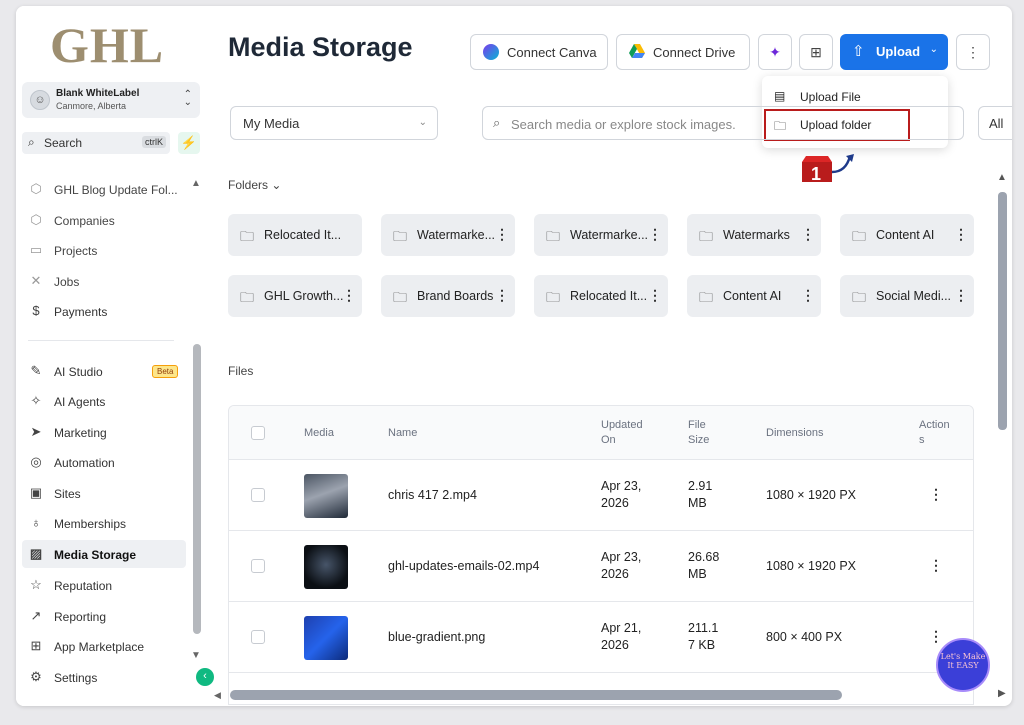 Image resolution: width=1024 pixels, height=725 pixels. I want to click on scroll-right-icon: ▶, so click(1002, 693).